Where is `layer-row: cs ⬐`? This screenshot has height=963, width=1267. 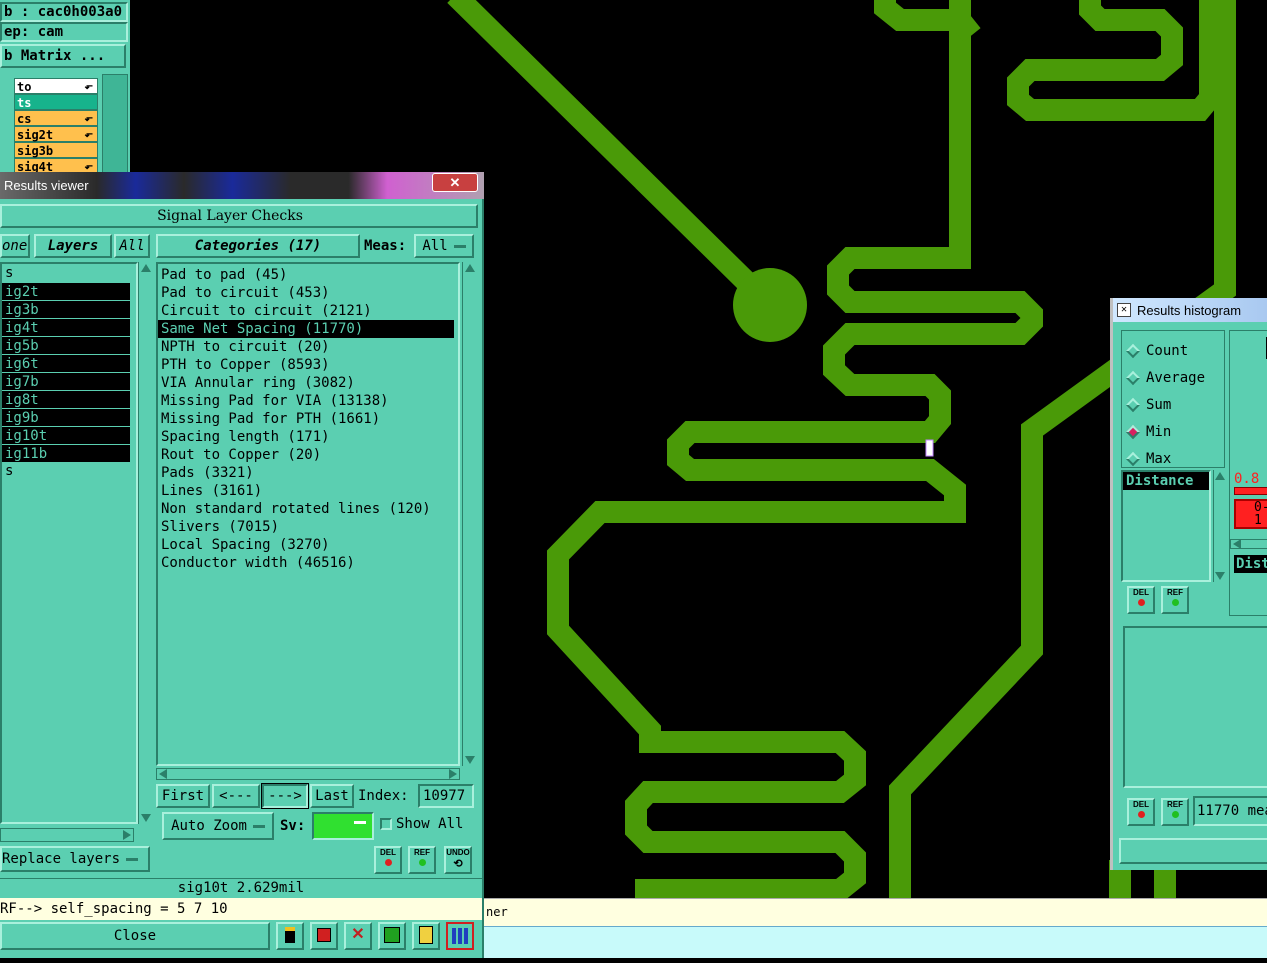
layer-row: cs ⬐ is located at coordinates (56, 118).